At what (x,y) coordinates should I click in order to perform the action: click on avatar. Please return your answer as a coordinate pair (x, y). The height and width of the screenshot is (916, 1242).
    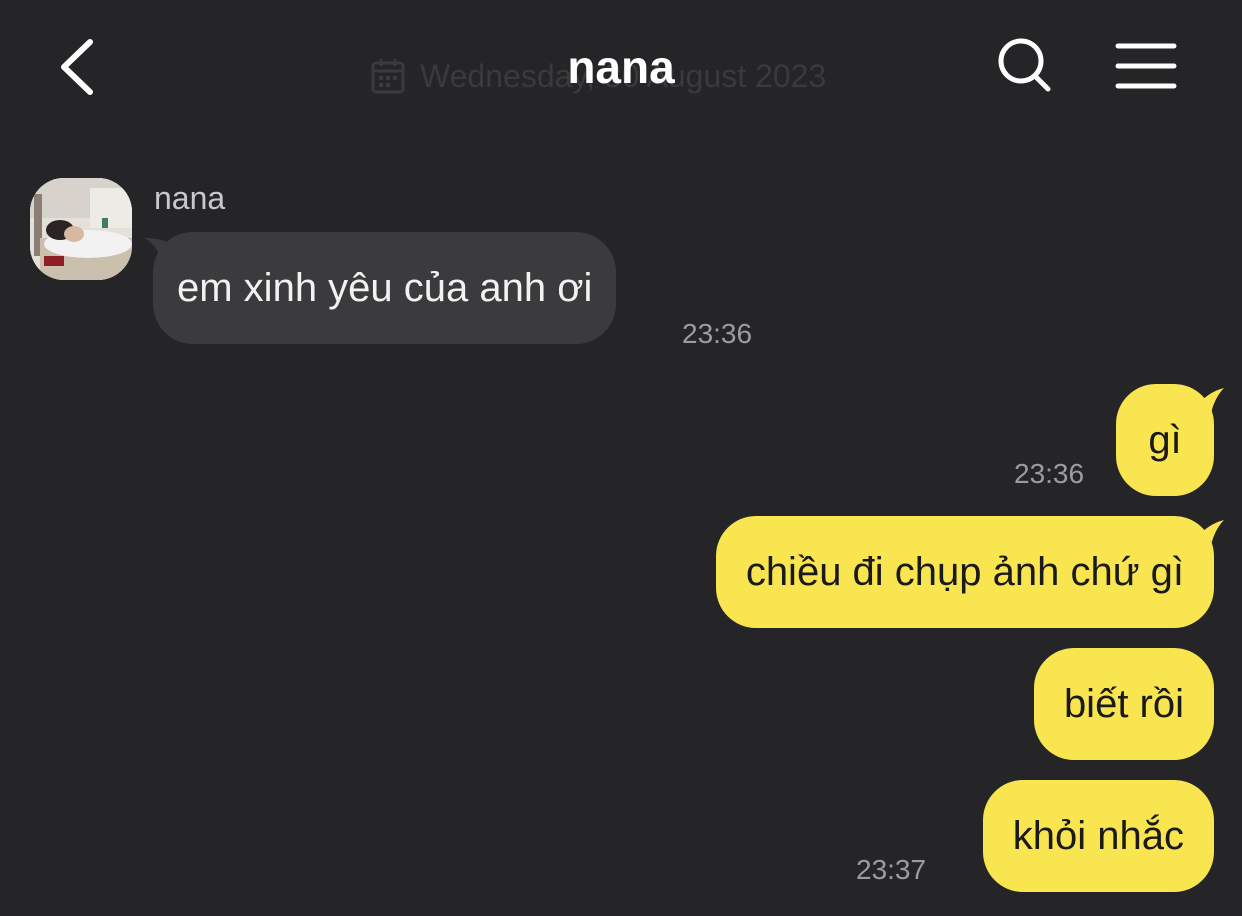
    Looking at the image, I should click on (81, 229).